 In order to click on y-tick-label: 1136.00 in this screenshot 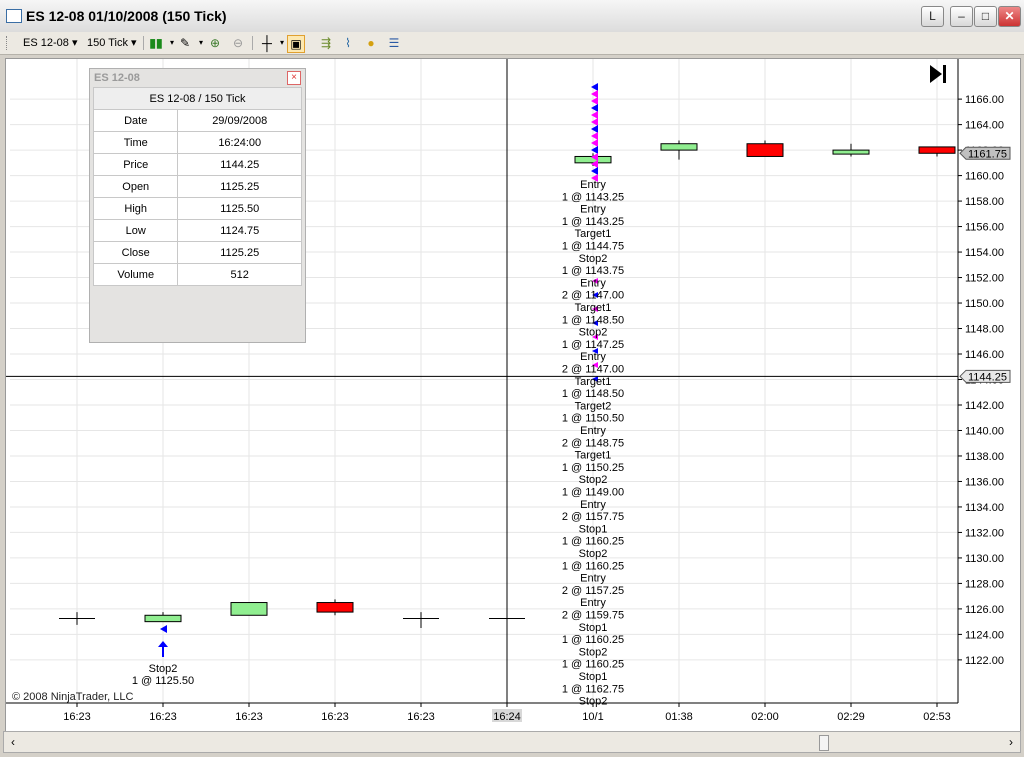, I will do `click(984, 482)`.